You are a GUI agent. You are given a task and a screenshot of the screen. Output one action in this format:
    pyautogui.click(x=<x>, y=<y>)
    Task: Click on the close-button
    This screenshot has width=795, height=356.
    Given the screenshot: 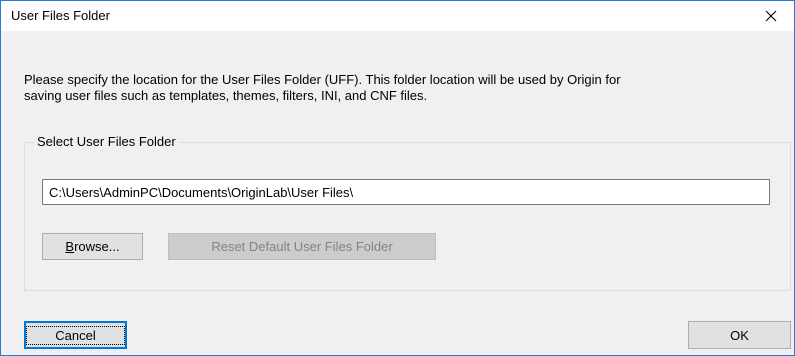 What is the action you would take?
    pyautogui.click(x=771, y=16)
    